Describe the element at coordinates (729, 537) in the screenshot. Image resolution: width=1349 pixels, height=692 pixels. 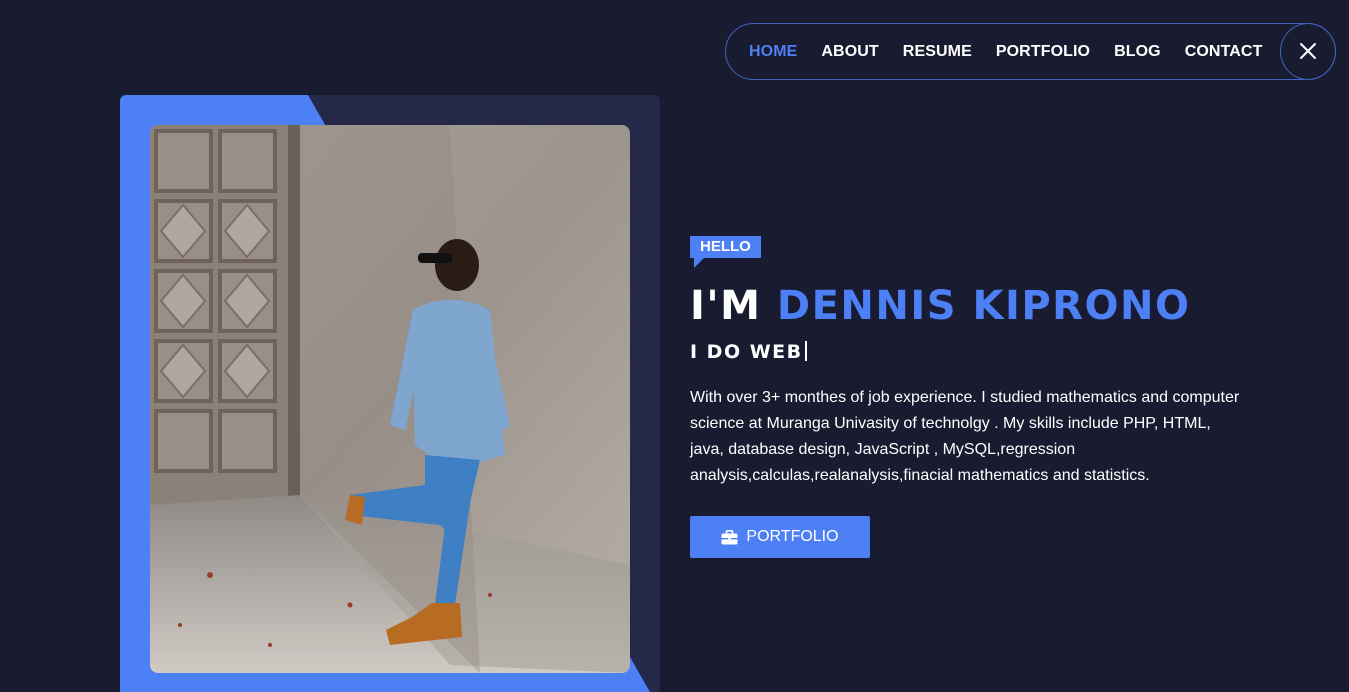
I see `briefcase-icon` at that location.